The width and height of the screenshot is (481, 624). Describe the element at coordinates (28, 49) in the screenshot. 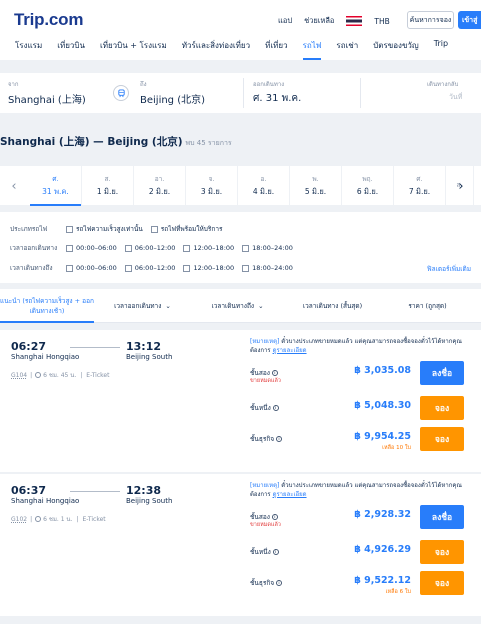

I see `nav-hotels: โรงแรม` at that location.